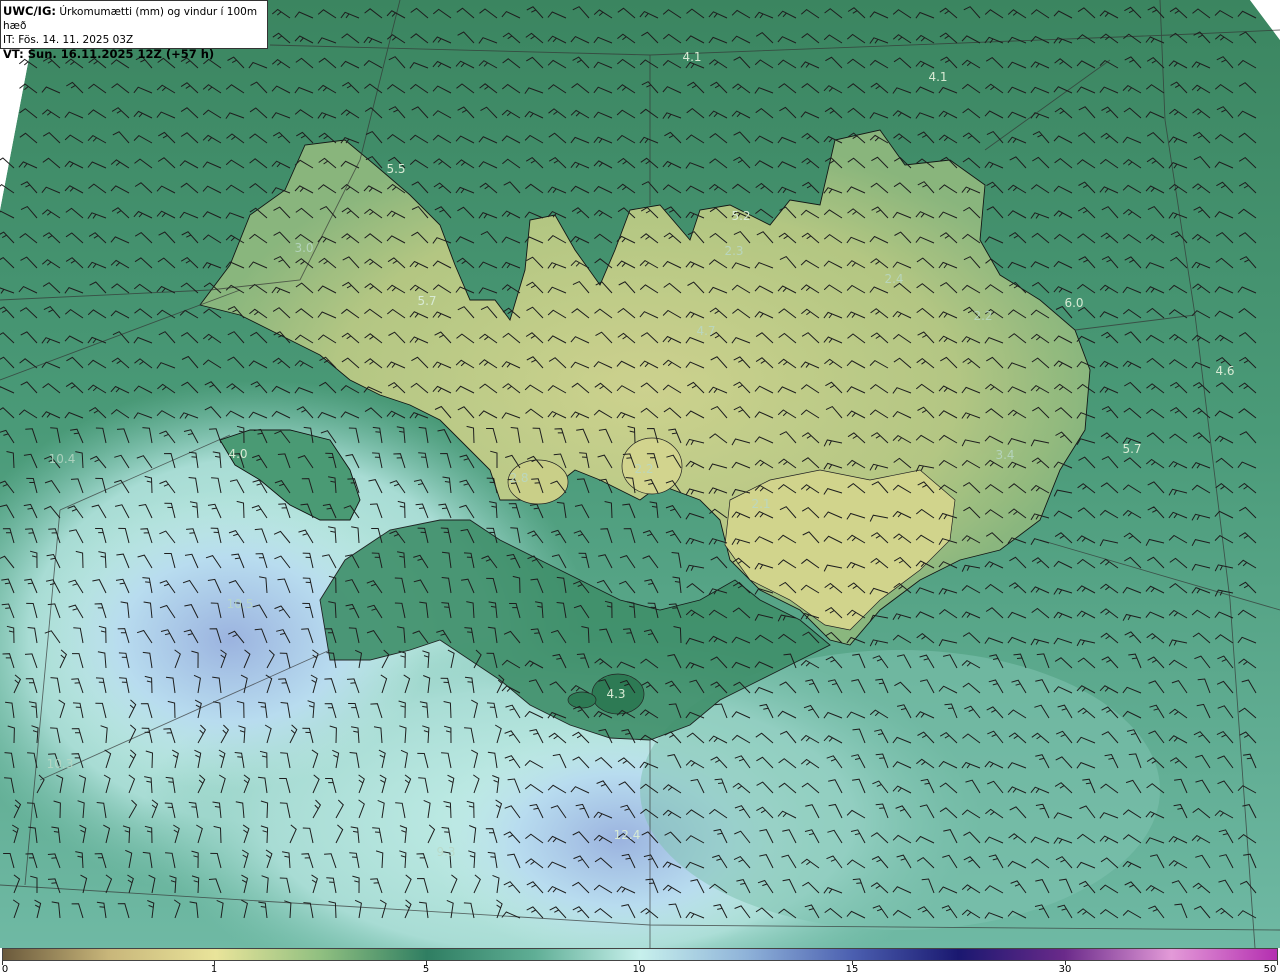  What do you see at coordinates (109, 54) in the screenshot?
I see `valid-time: VT: Sun. 16.11.2025 12Z (+57 h)` at bounding box center [109, 54].